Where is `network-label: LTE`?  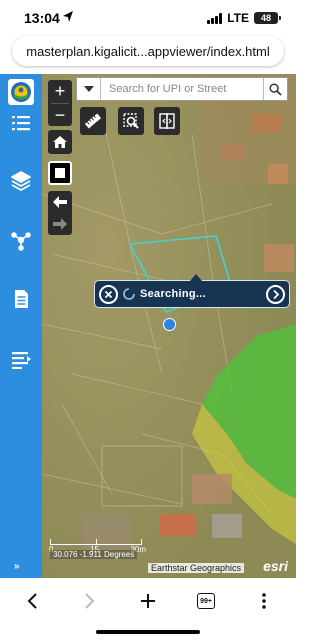 network-label: LTE is located at coordinates (238, 18).